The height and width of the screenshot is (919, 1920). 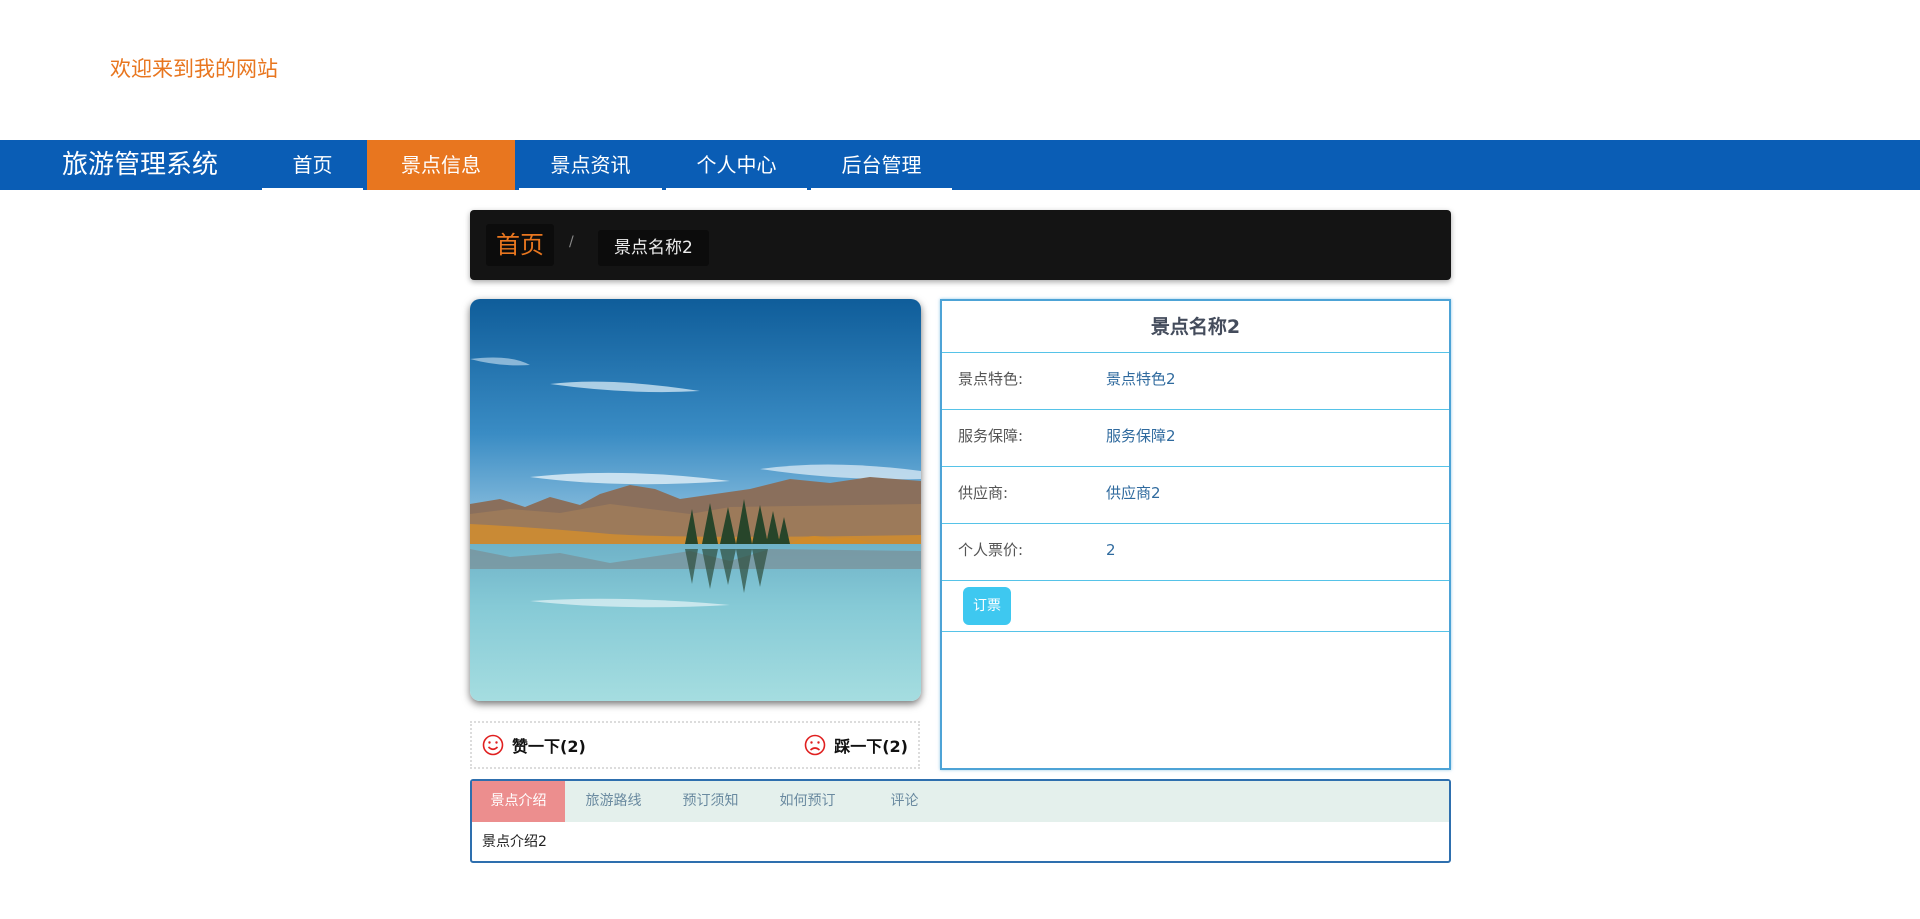 I want to click on attraction-title: 景点名称2, so click(x=1195, y=327).